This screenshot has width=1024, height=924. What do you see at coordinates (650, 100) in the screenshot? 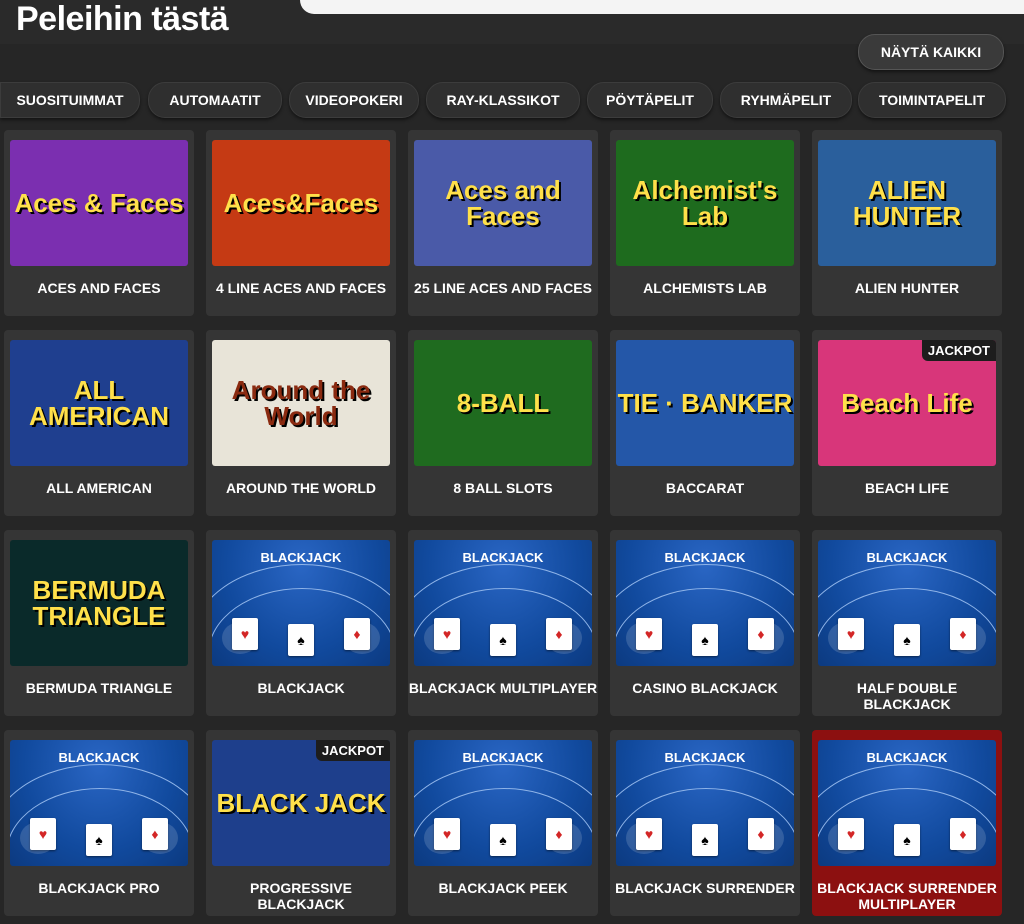
I see `filter-poytapelit: PÖYTÄPELIT` at bounding box center [650, 100].